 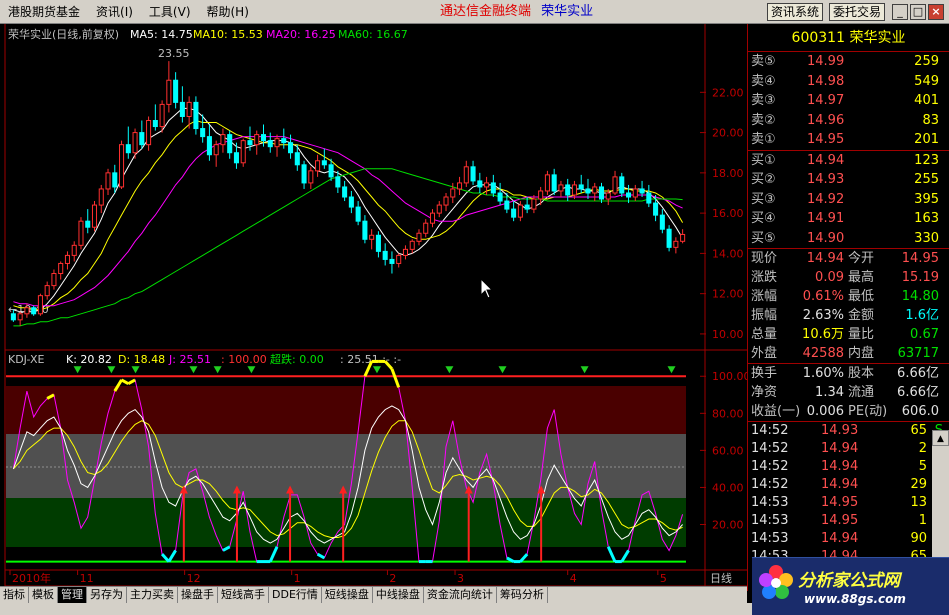 I want to click on asks-volume: 401, so click(x=926, y=100).